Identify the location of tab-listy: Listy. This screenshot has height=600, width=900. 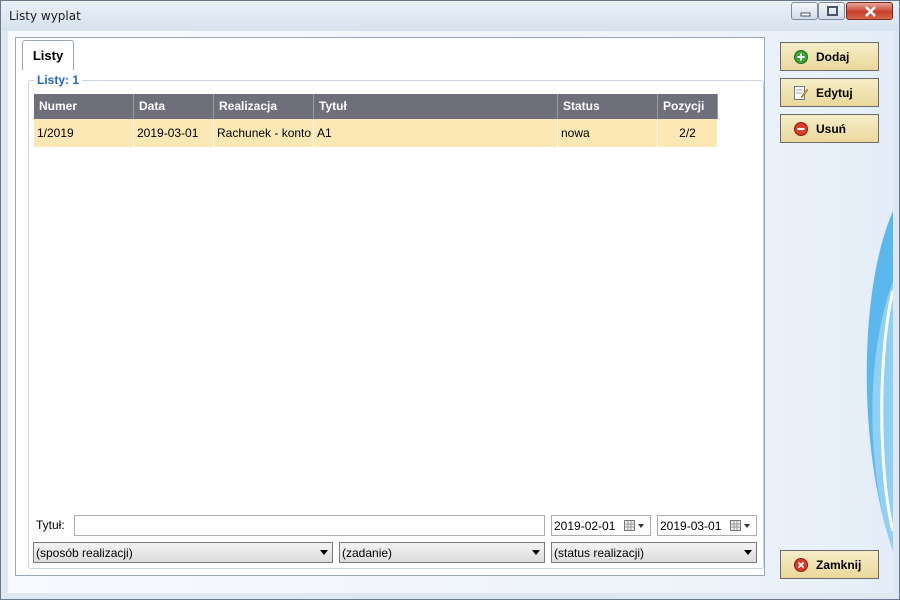
(48, 55).